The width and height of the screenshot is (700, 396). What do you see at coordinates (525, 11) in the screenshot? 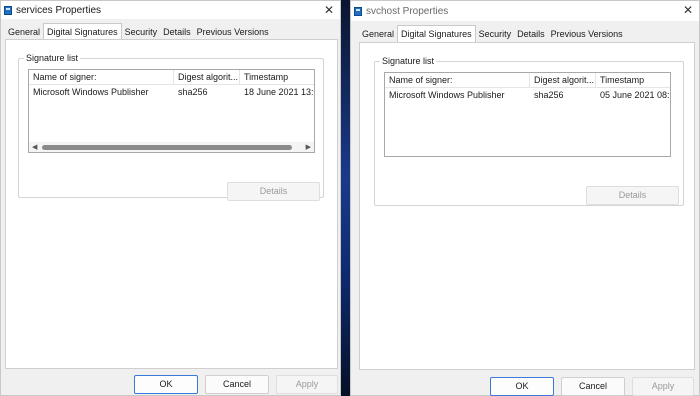
I see `title-bar: svchost Properties ✕` at bounding box center [525, 11].